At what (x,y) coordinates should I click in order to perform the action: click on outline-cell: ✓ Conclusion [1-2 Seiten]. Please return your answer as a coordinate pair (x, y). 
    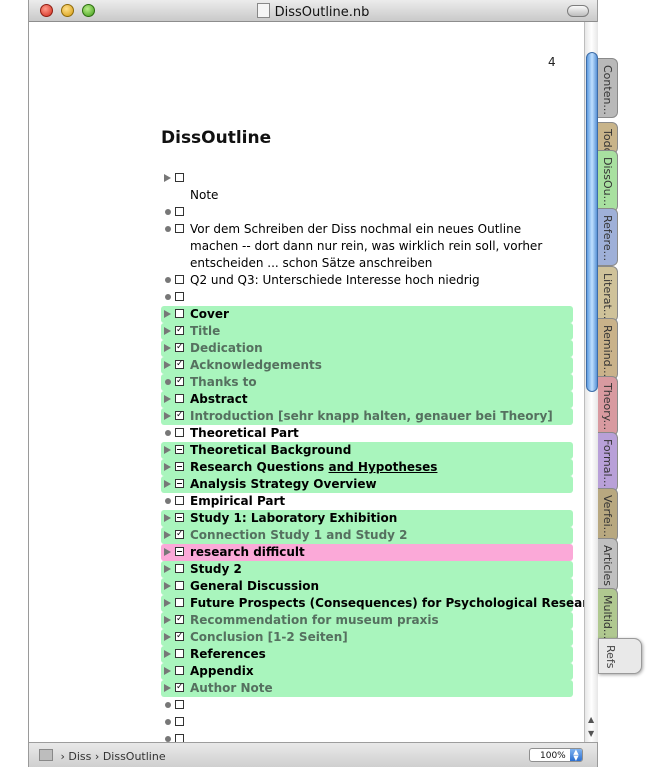
    Looking at the image, I should click on (367, 637).